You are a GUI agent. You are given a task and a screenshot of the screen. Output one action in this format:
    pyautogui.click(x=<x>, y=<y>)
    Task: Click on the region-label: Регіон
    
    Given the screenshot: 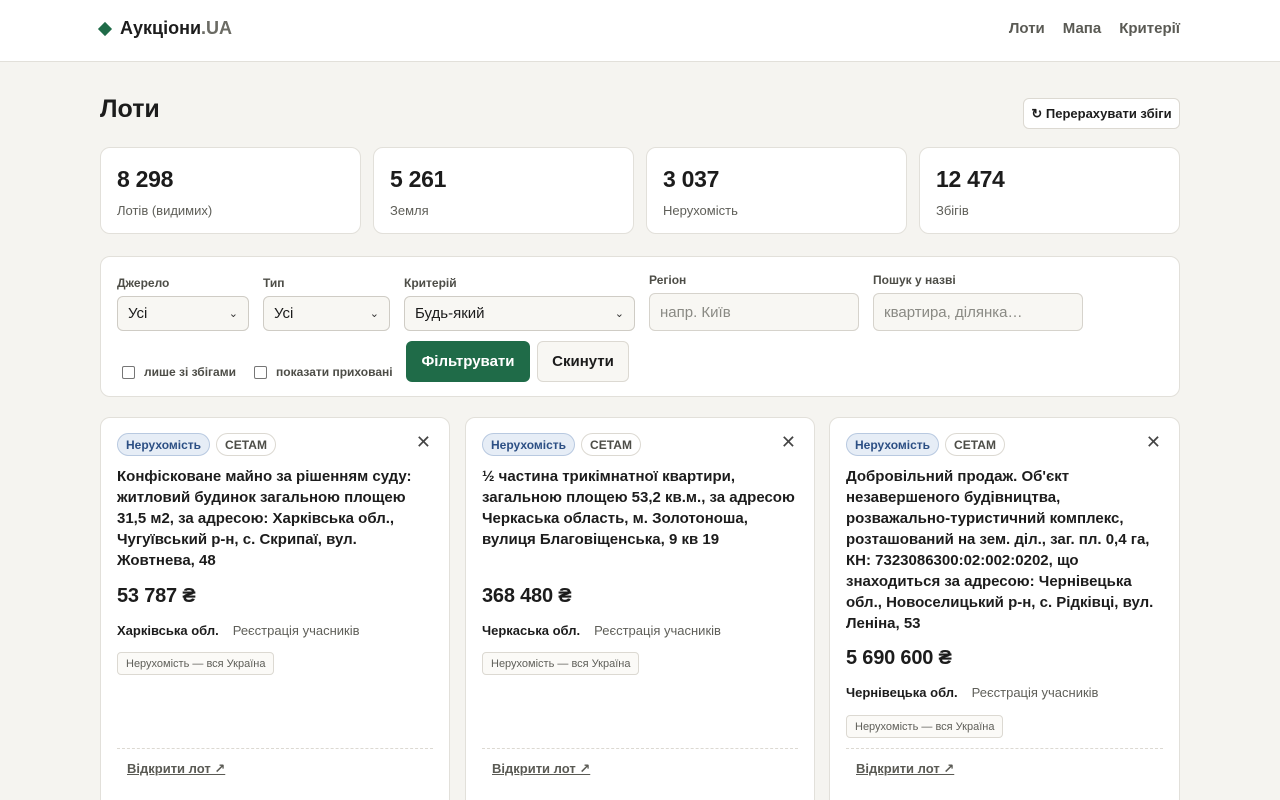 What is the action you would take?
    pyautogui.click(x=668, y=280)
    